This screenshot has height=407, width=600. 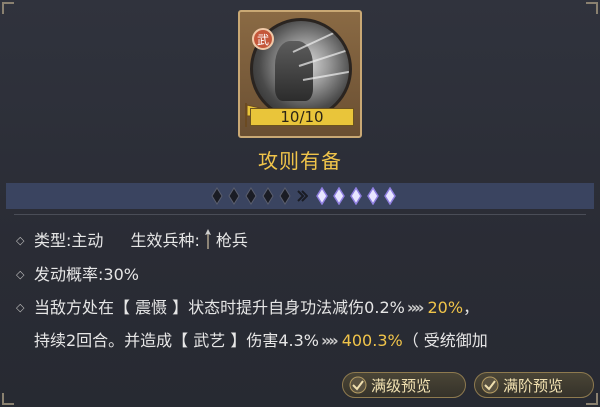 I want to click on troop-value: 枪兵, so click(x=231, y=240).